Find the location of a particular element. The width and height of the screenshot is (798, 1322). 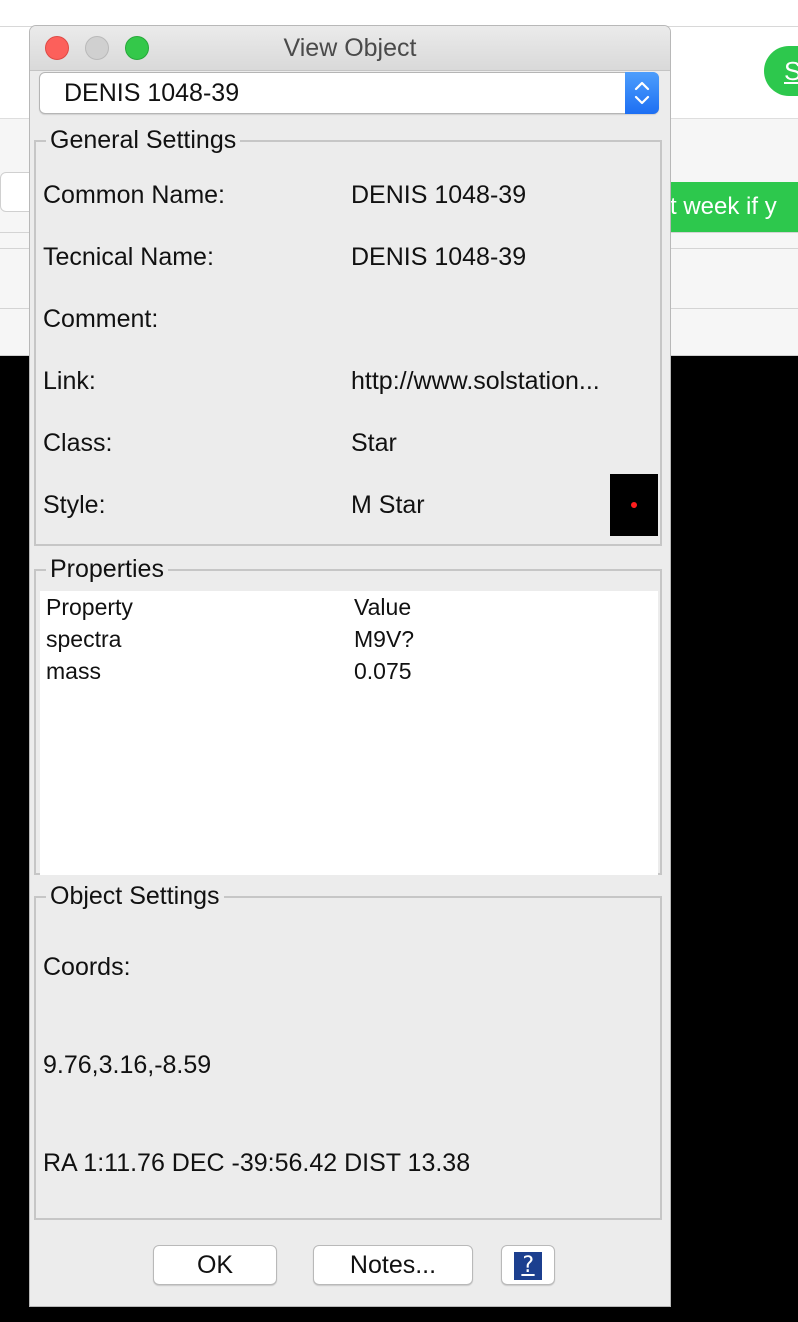

style-label: Style: is located at coordinates (74, 505).